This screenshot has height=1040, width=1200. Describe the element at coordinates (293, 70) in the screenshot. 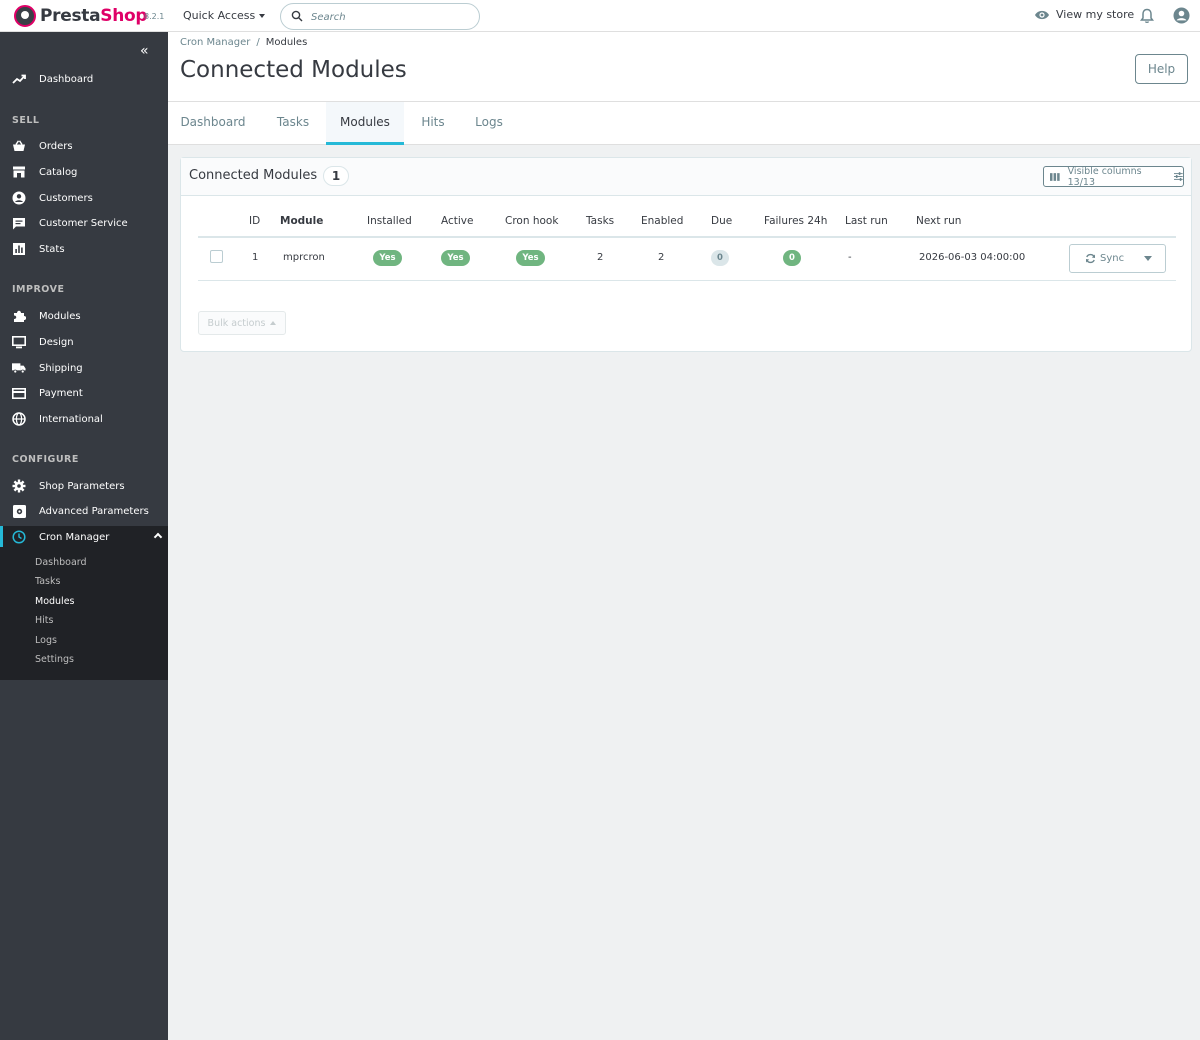

I see `page-title: Connected Modules` at that location.